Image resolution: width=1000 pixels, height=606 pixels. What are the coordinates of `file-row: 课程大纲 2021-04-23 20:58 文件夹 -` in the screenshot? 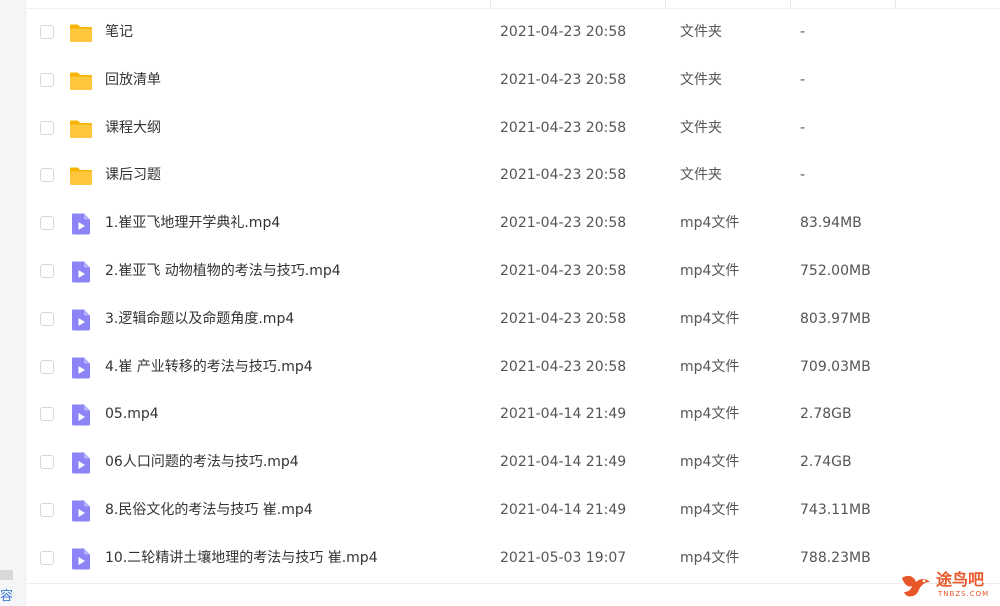 It's located at (512, 129).